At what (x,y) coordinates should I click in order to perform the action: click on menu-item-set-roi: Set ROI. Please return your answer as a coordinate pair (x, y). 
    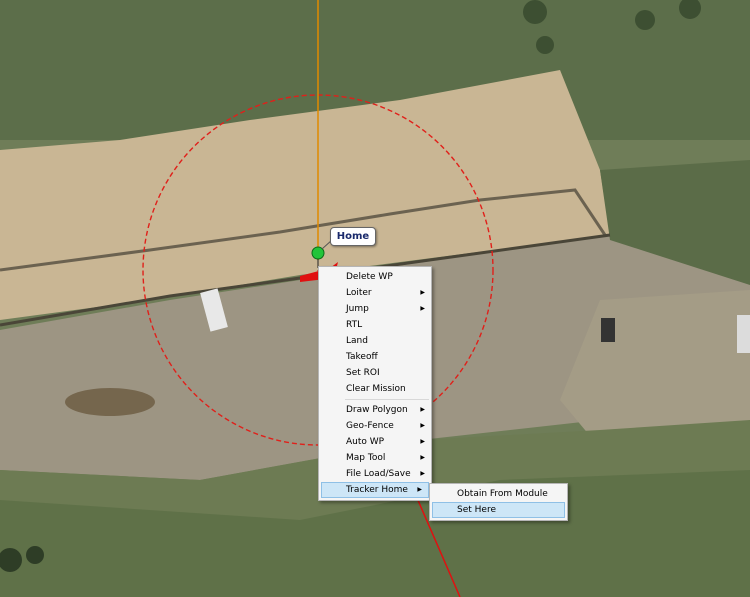
    Looking at the image, I should click on (375, 373).